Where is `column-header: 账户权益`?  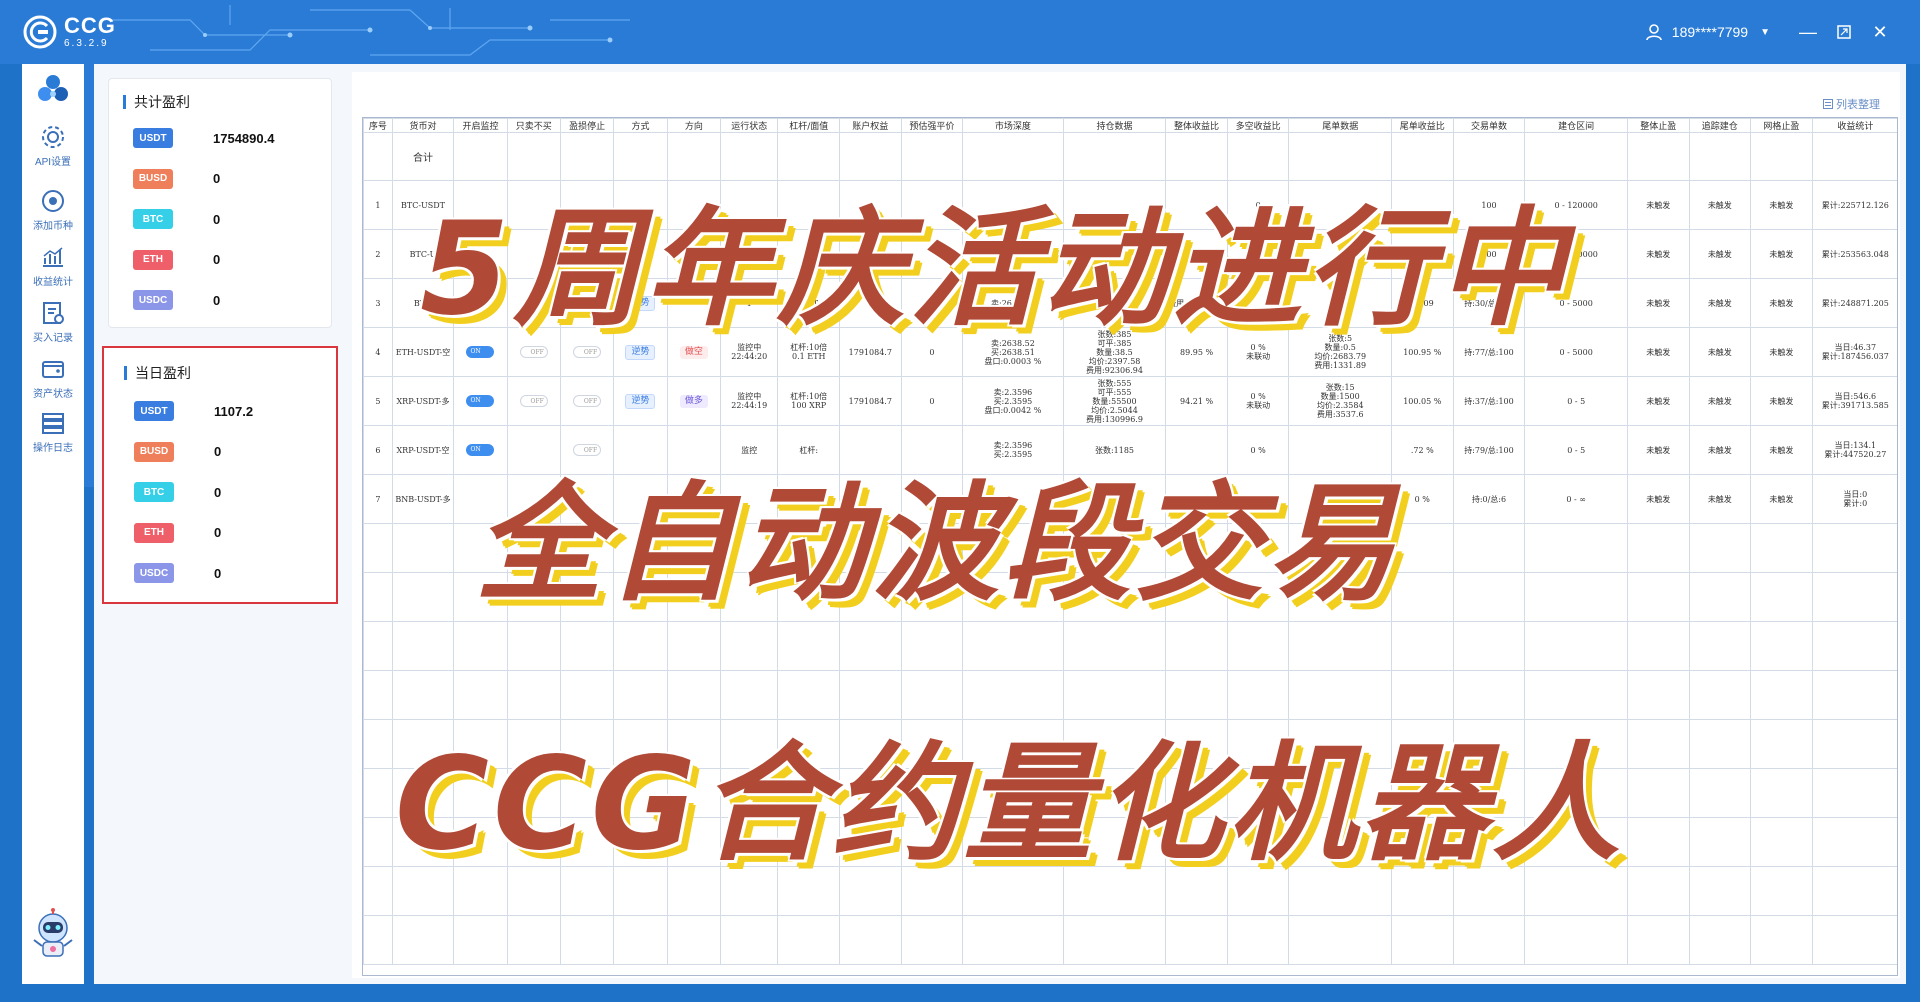 column-header: 账户权益 is located at coordinates (870, 125).